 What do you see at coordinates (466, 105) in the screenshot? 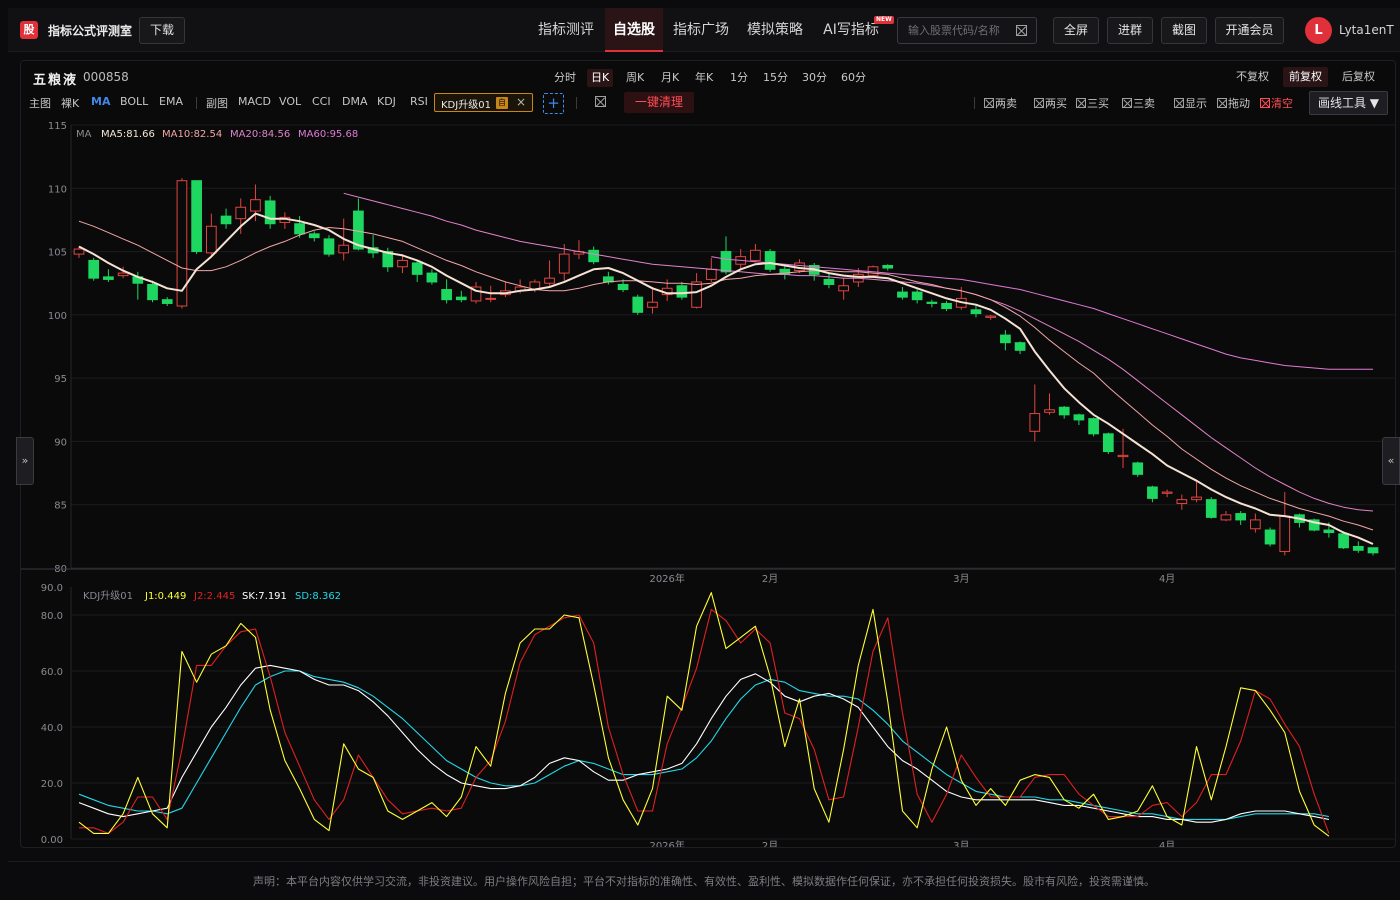
I see `custom-indicator-label: KDJ升级01` at bounding box center [466, 105].